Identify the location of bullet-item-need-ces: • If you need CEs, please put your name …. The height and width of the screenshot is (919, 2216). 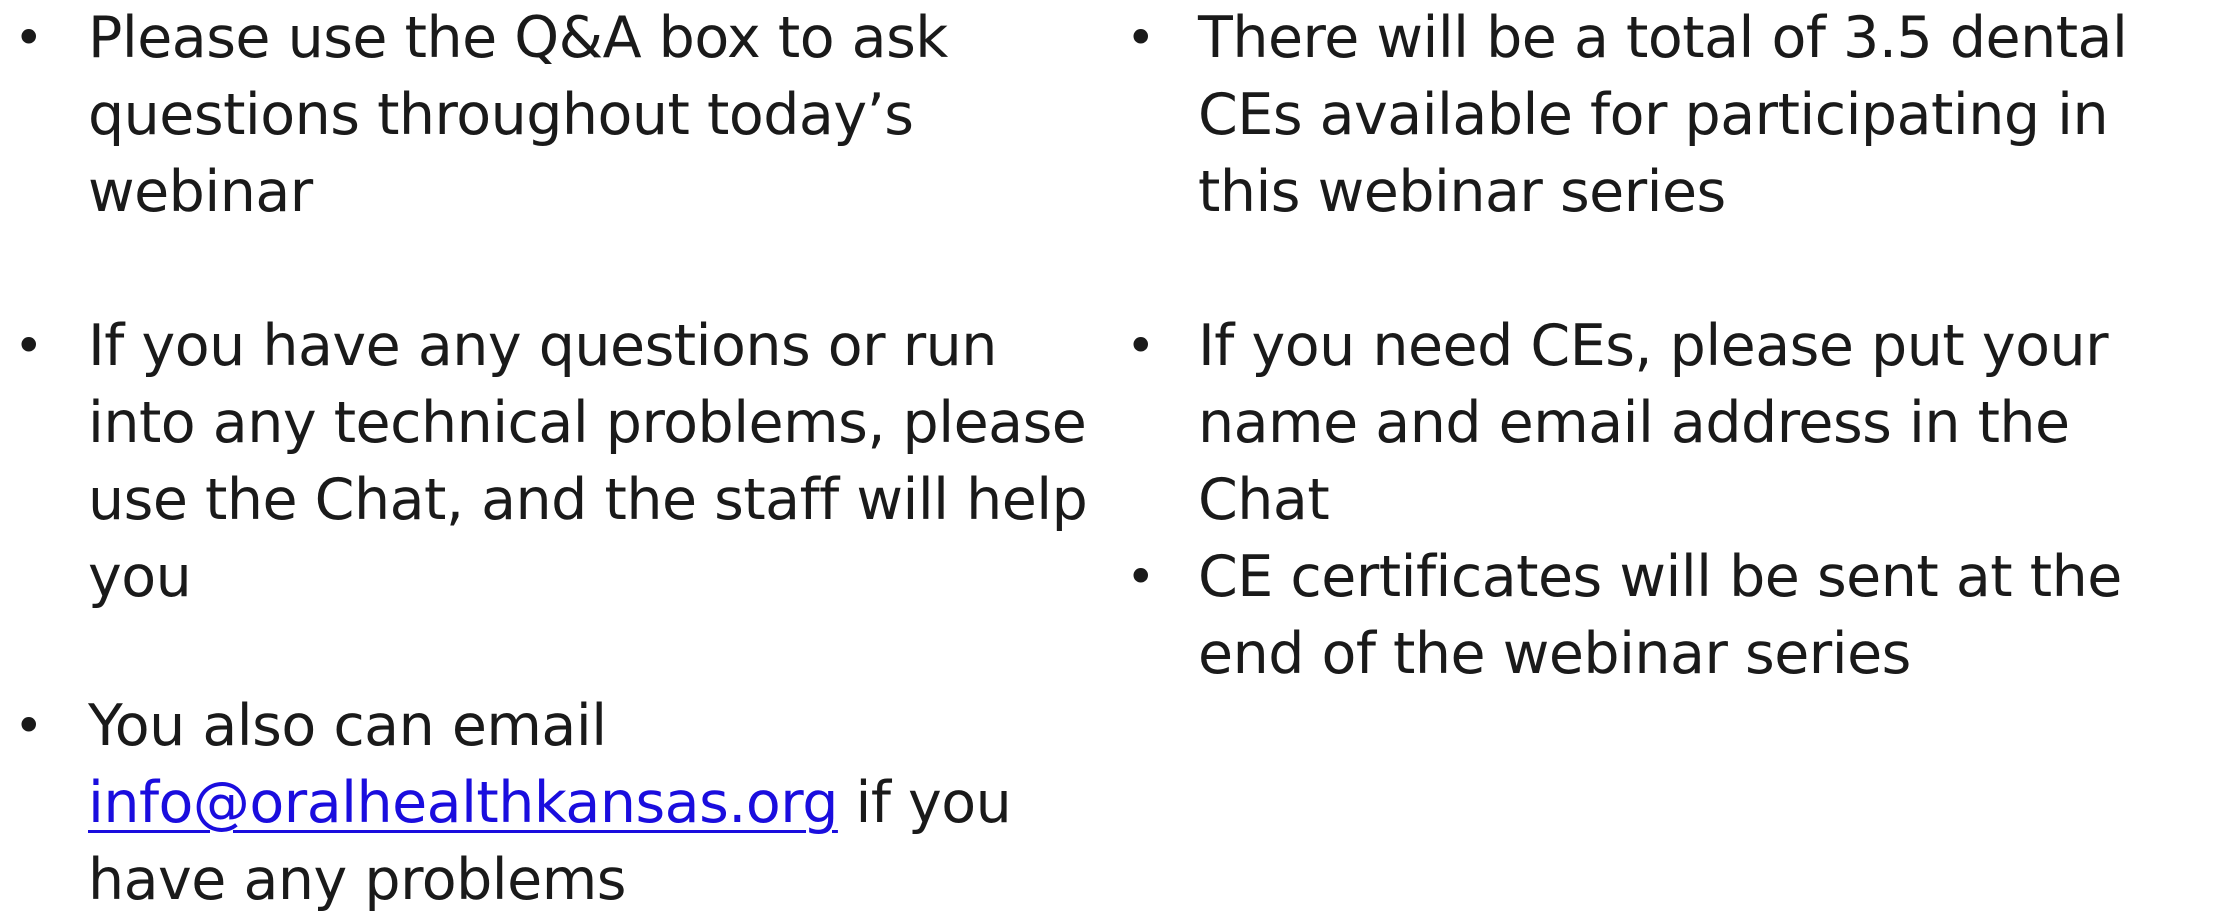
(1664, 423).